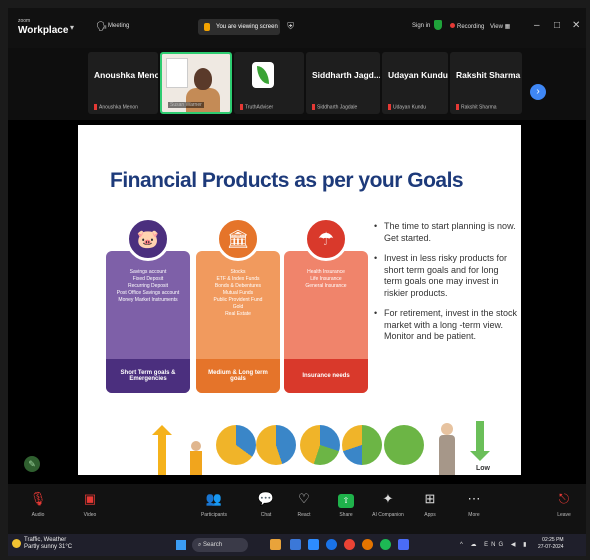 The image size is (590, 560). I want to click on participants-icon: 👥, so click(214, 498).